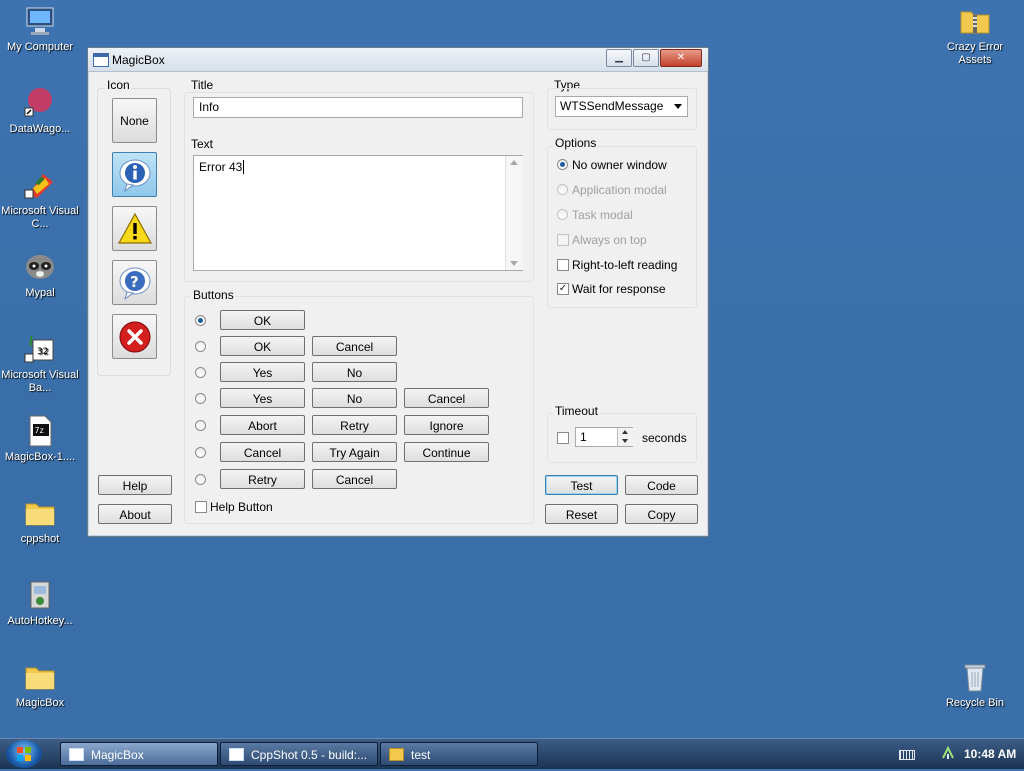 Image resolution: width=1024 pixels, height=771 pixels. Describe the element at coordinates (200, 452) in the screenshot. I see `buttons-radio-cancel-tryagain-continue` at that location.